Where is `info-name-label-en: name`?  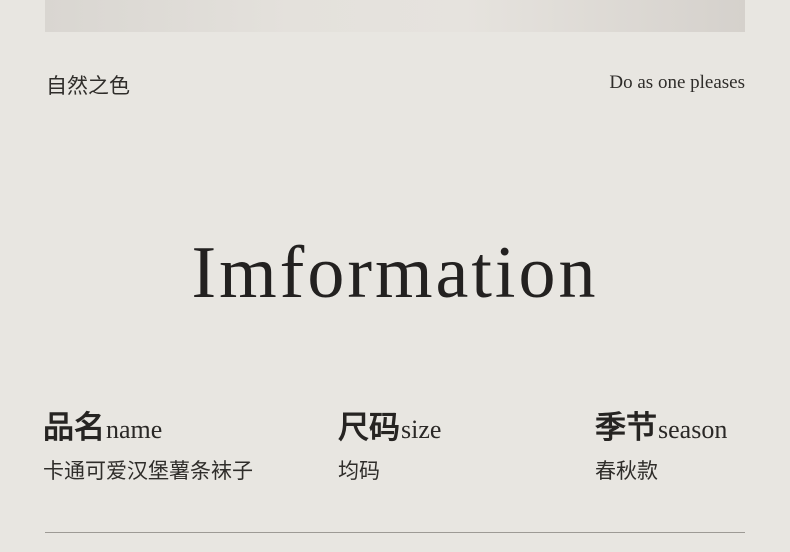
info-name-label-en: name is located at coordinates (134, 429).